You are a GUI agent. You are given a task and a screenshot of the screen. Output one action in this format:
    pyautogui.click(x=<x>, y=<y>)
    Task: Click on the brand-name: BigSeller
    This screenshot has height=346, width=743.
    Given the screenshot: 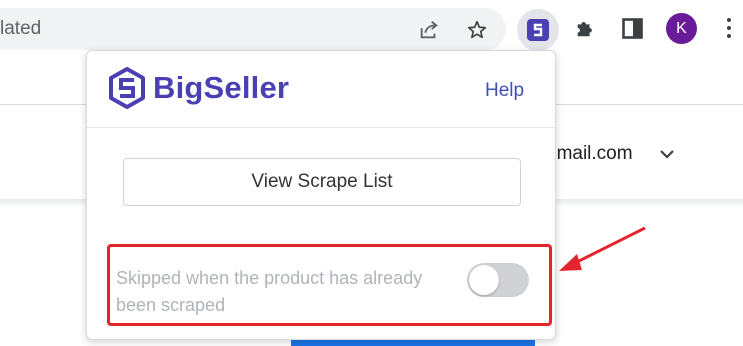 What is the action you would take?
    pyautogui.click(x=221, y=87)
    